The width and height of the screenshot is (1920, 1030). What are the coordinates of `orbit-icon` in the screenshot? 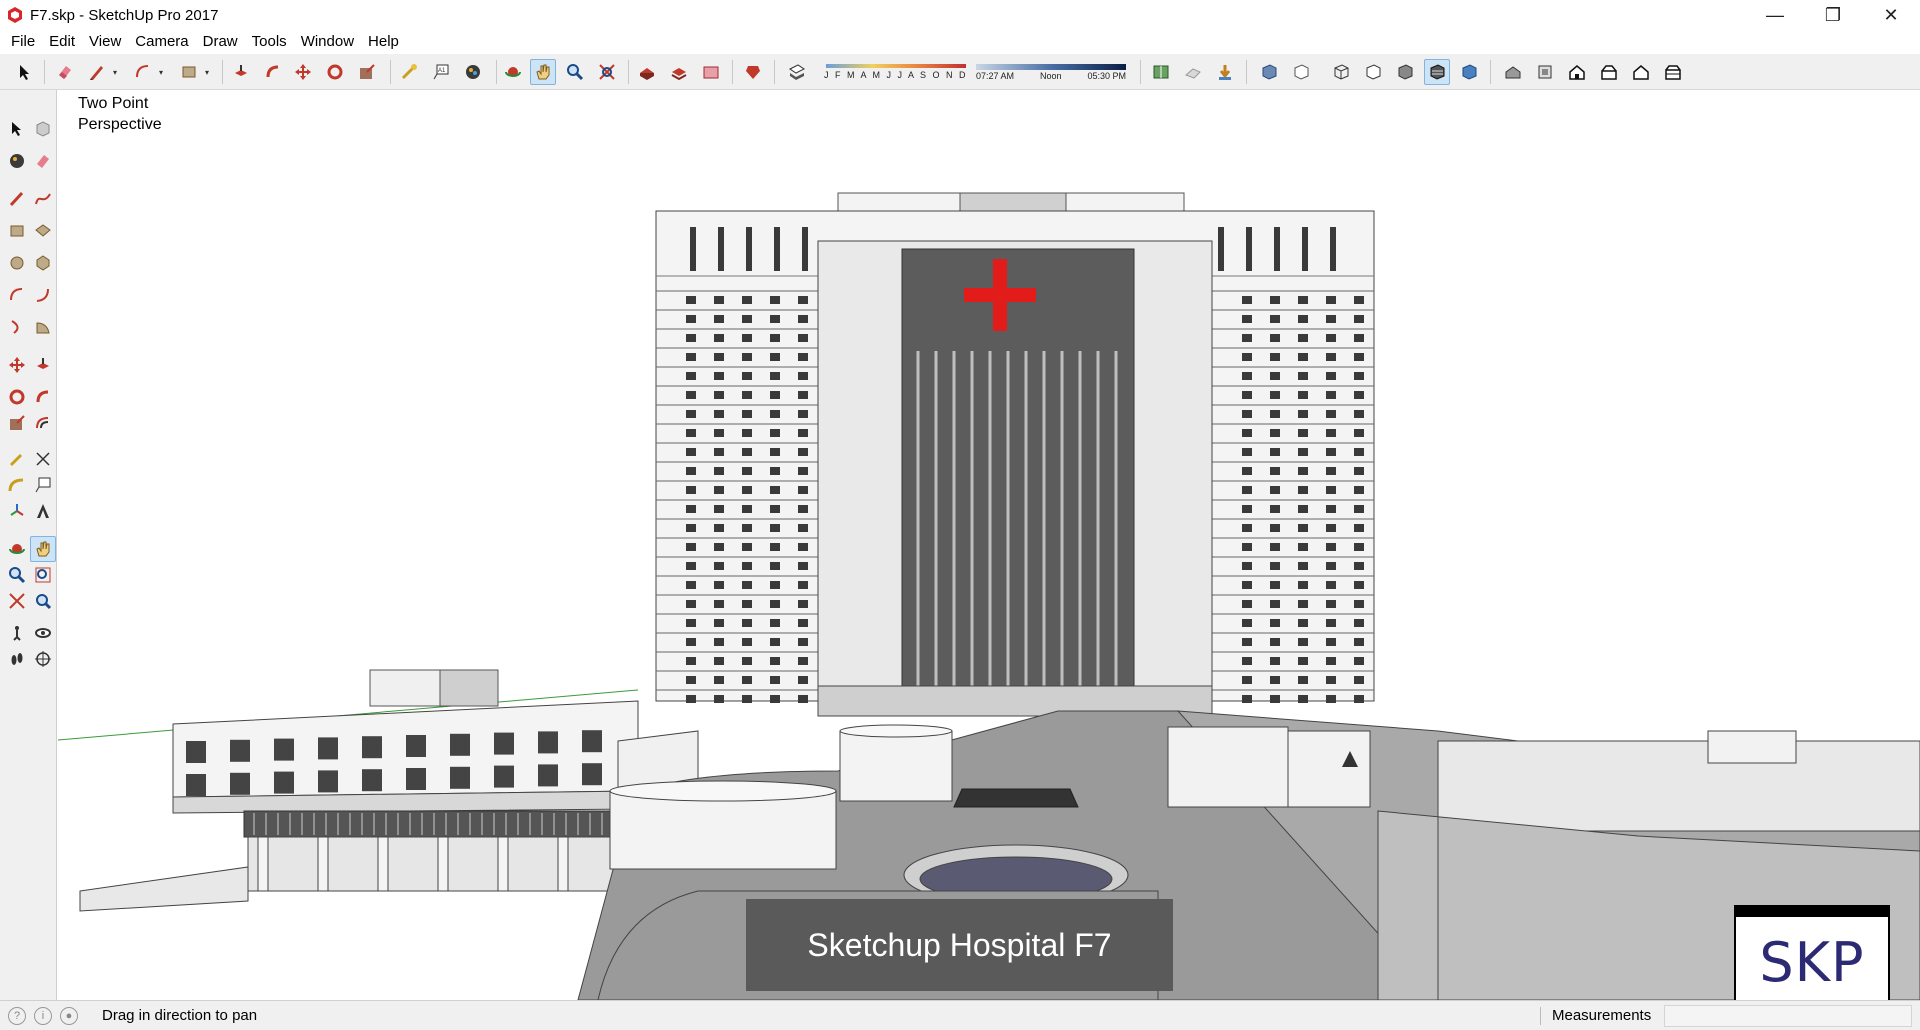 It's located at (17, 549).